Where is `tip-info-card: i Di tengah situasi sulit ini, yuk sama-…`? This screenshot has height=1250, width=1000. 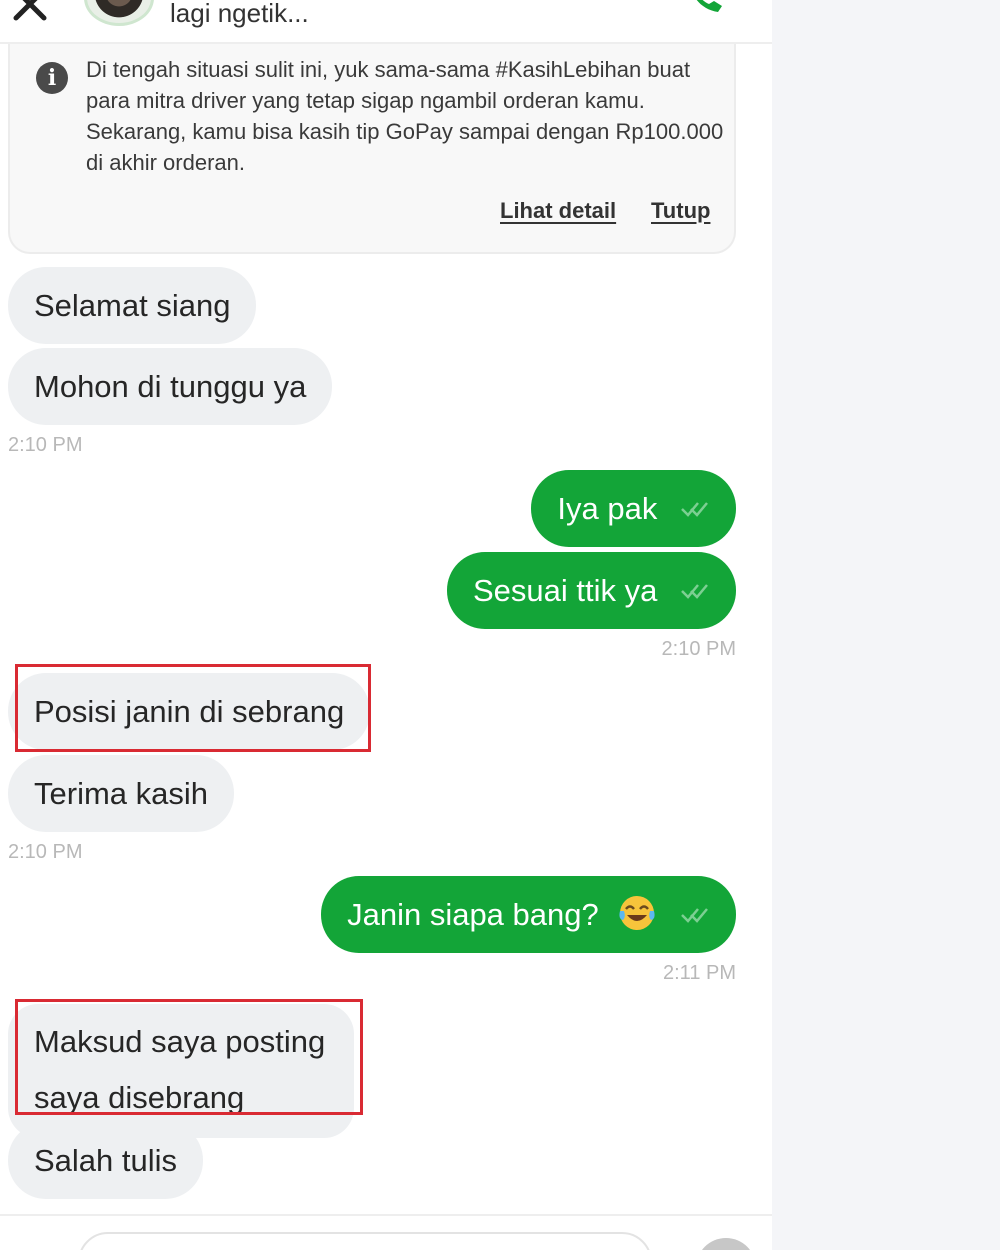 tip-info-card: i Di tengah situasi sulit ini, yuk sama-… is located at coordinates (372, 149).